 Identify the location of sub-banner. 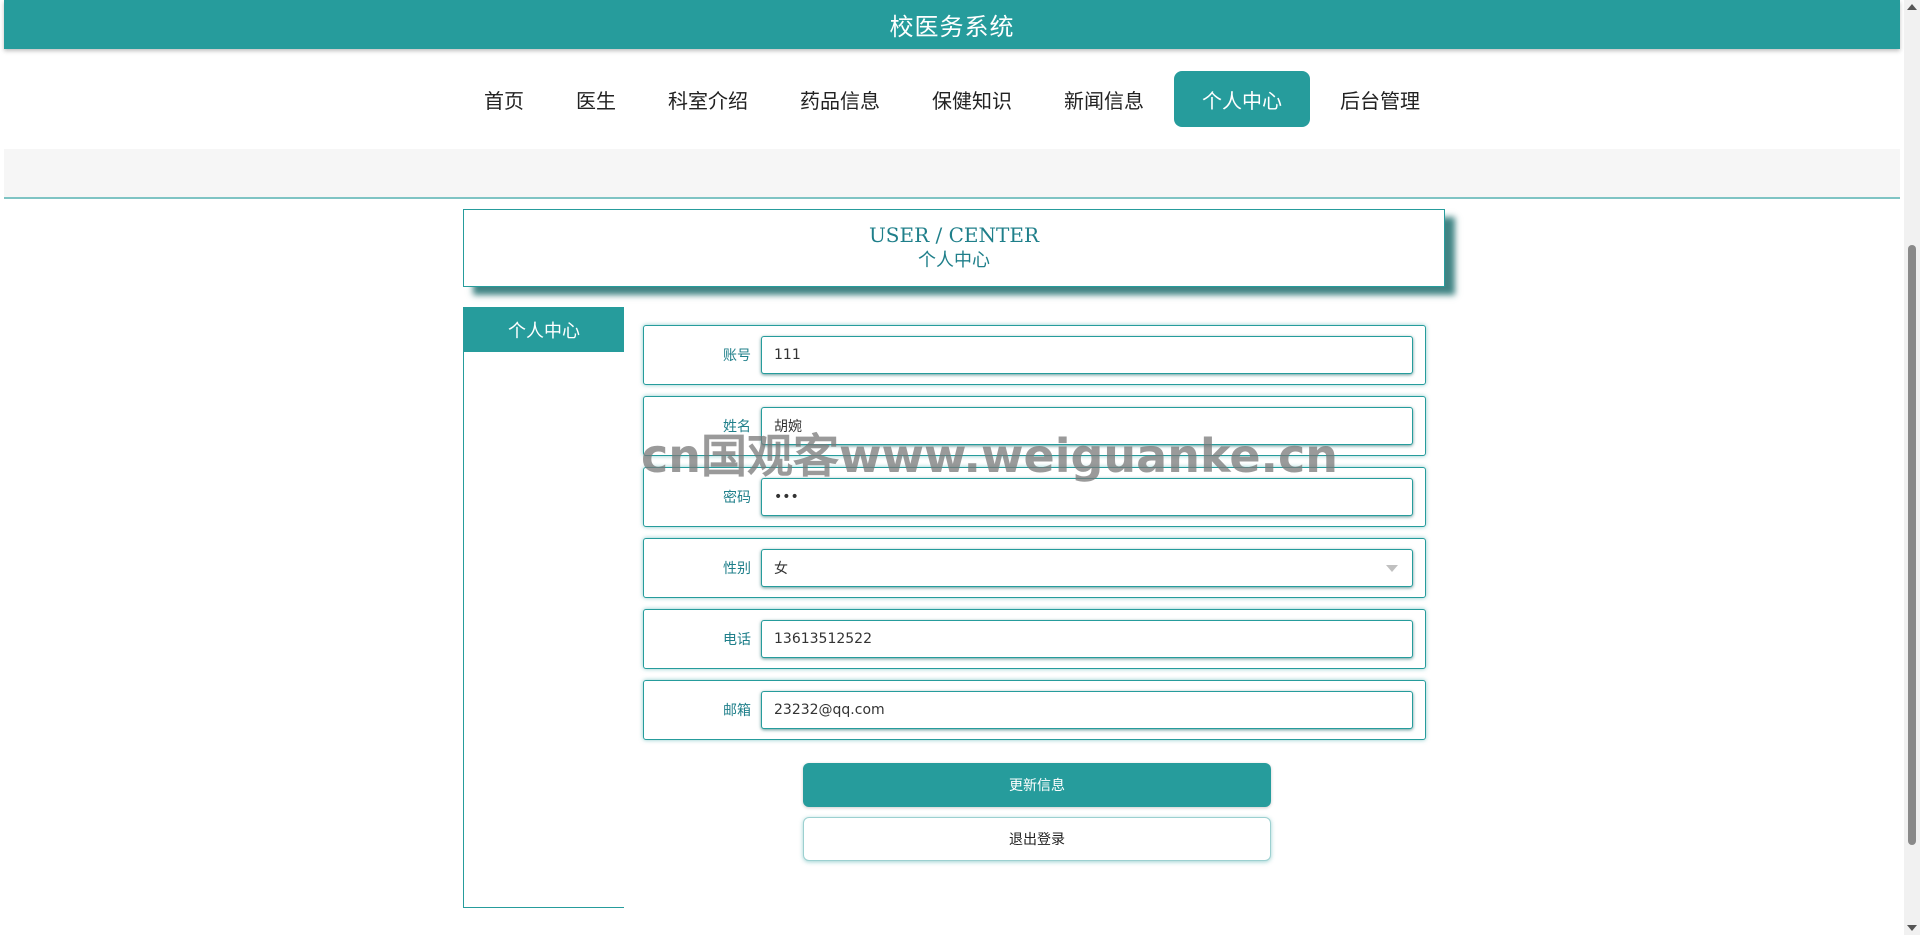
(952, 174).